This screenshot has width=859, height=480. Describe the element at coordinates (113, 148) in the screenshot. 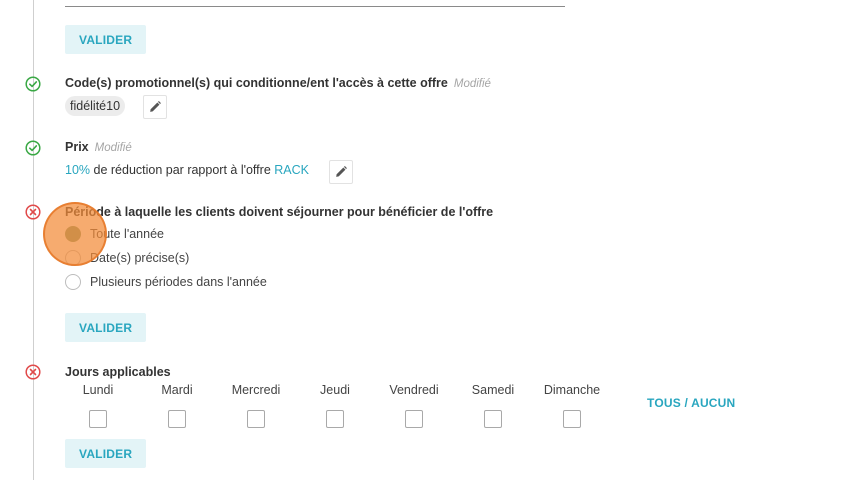

I see `price-modified-label: Modifié` at that location.